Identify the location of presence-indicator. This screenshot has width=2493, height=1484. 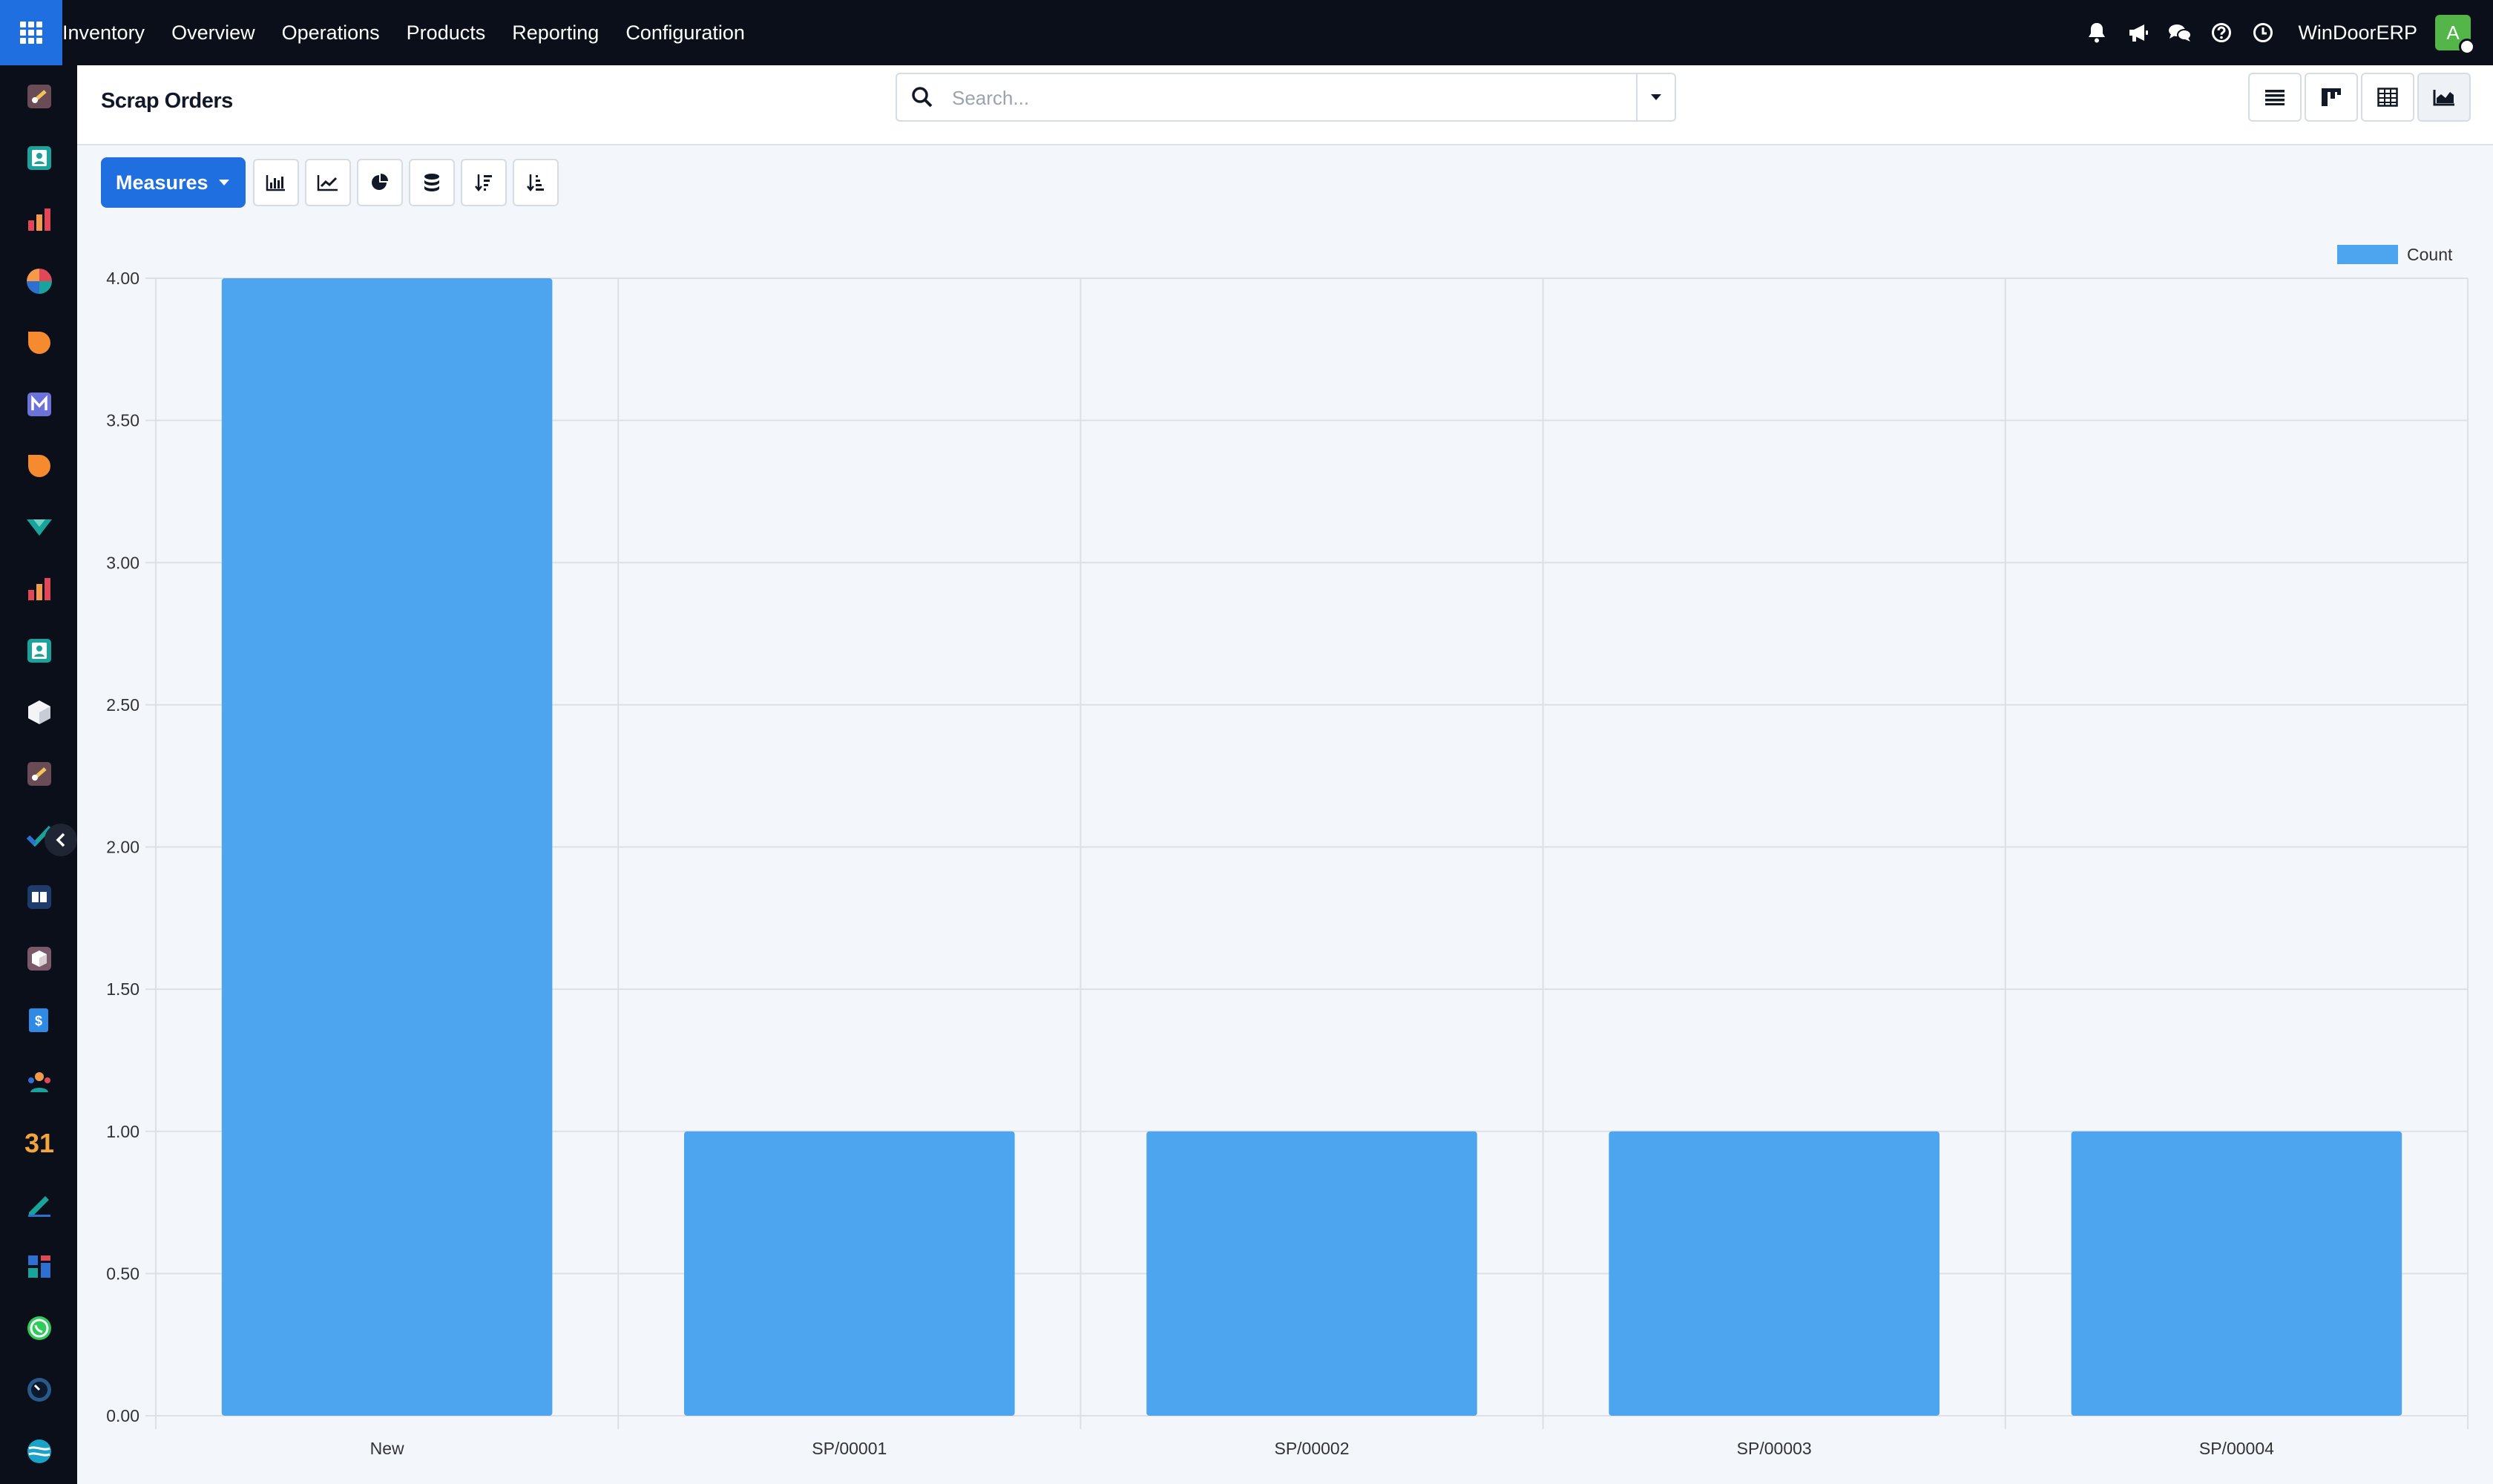
(2467, 47).